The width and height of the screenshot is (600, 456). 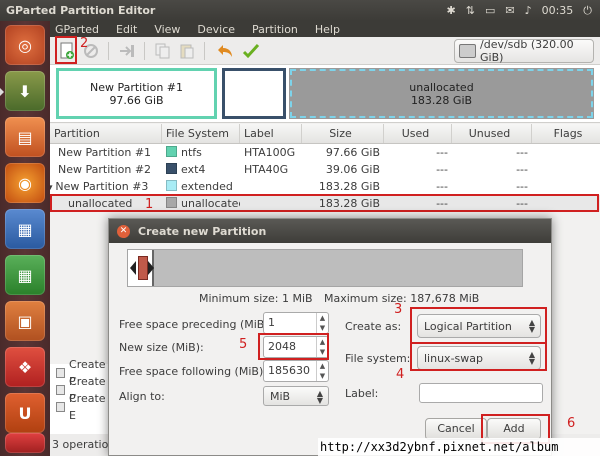 I want to click on col-label: Label, so click(x=271, y=133).